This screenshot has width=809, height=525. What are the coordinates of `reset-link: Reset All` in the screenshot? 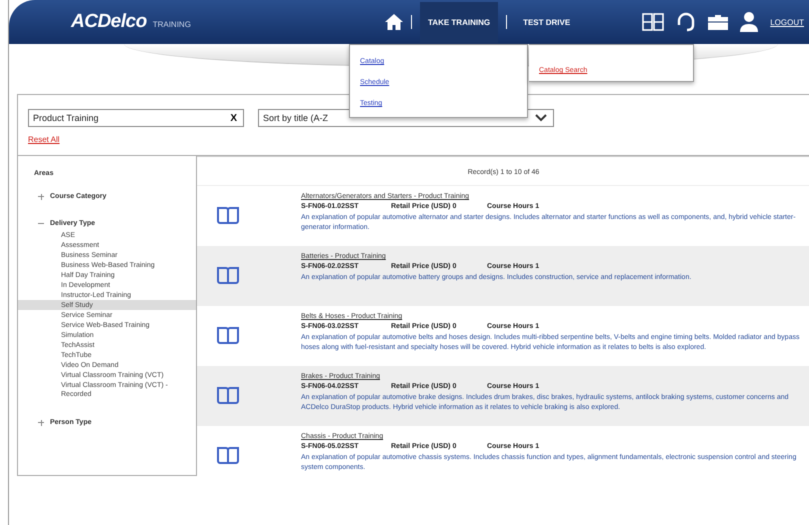 It's located at (44, 139).